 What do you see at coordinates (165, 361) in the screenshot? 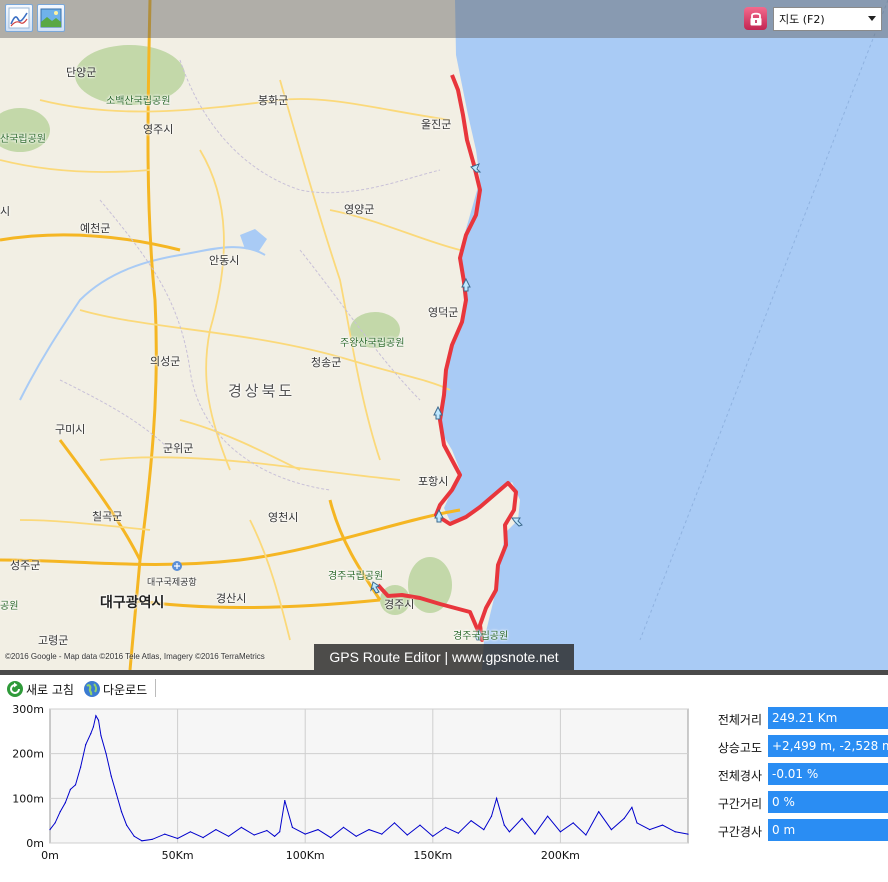
I see `place-label-county: 의성군` at bounding box center [165, 361].